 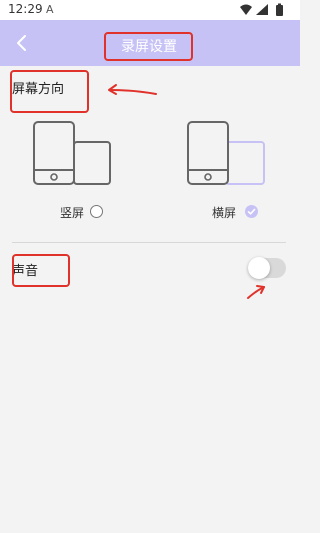 I want to click on sound-annotation-box, so click(x=41, y=270).